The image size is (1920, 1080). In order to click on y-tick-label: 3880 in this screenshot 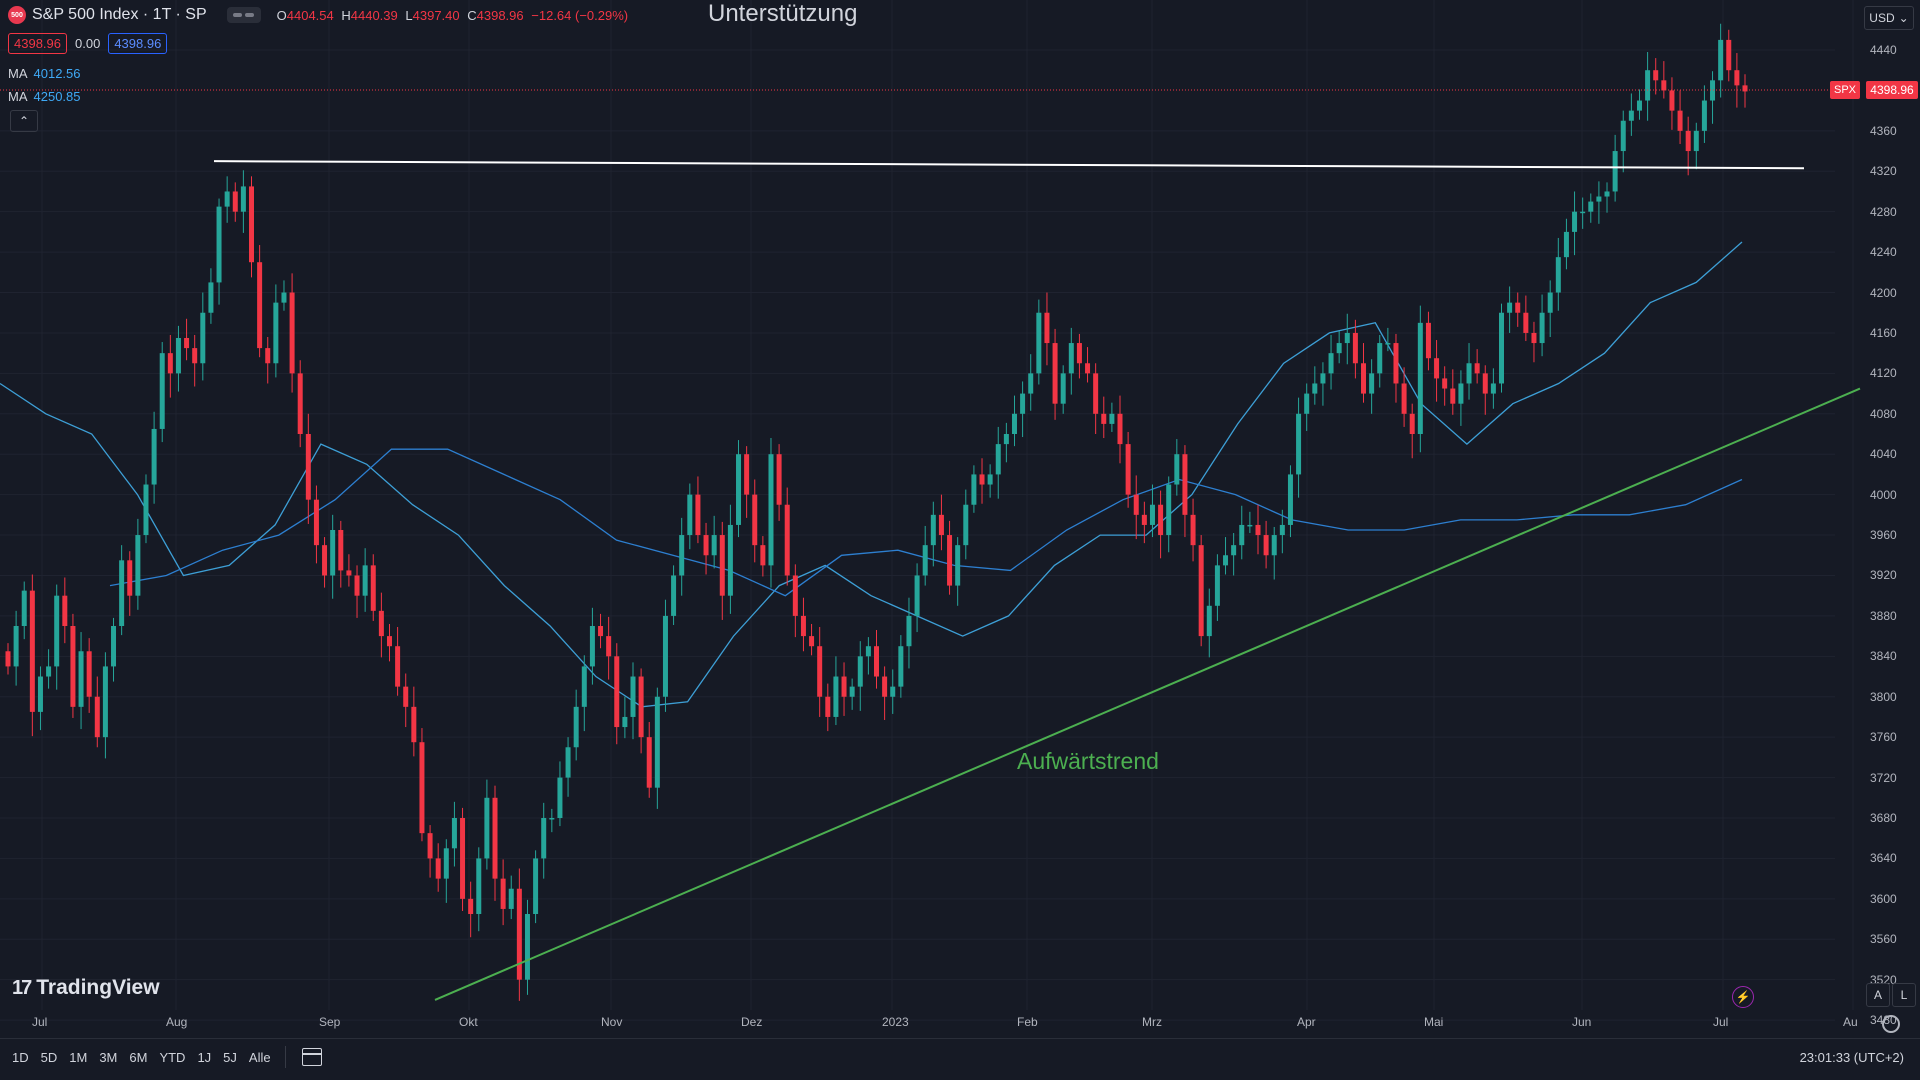, I will do `click(1883, 615)`.